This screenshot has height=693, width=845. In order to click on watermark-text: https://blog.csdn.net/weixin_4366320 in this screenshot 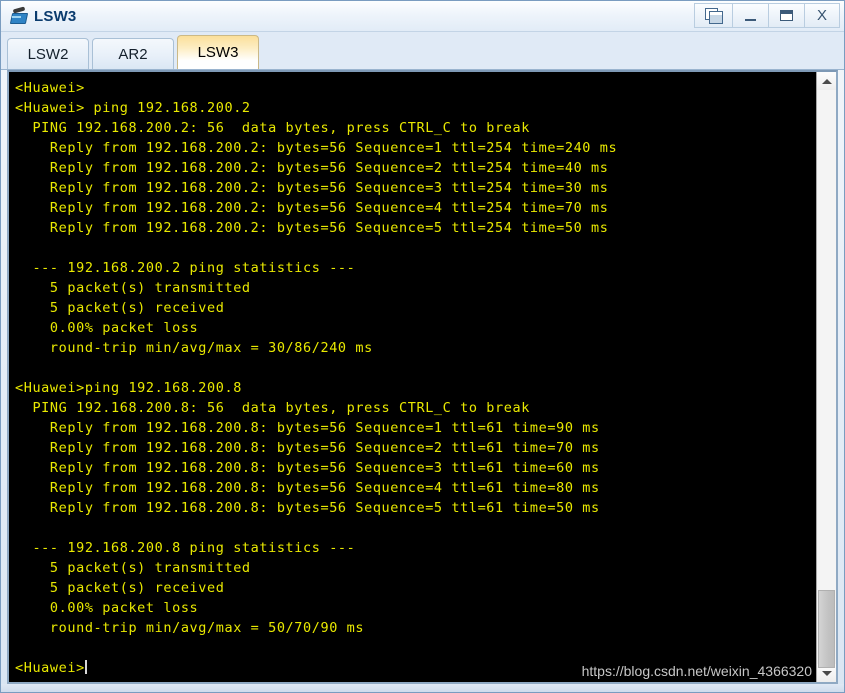, I will do `click(696, 671)`.